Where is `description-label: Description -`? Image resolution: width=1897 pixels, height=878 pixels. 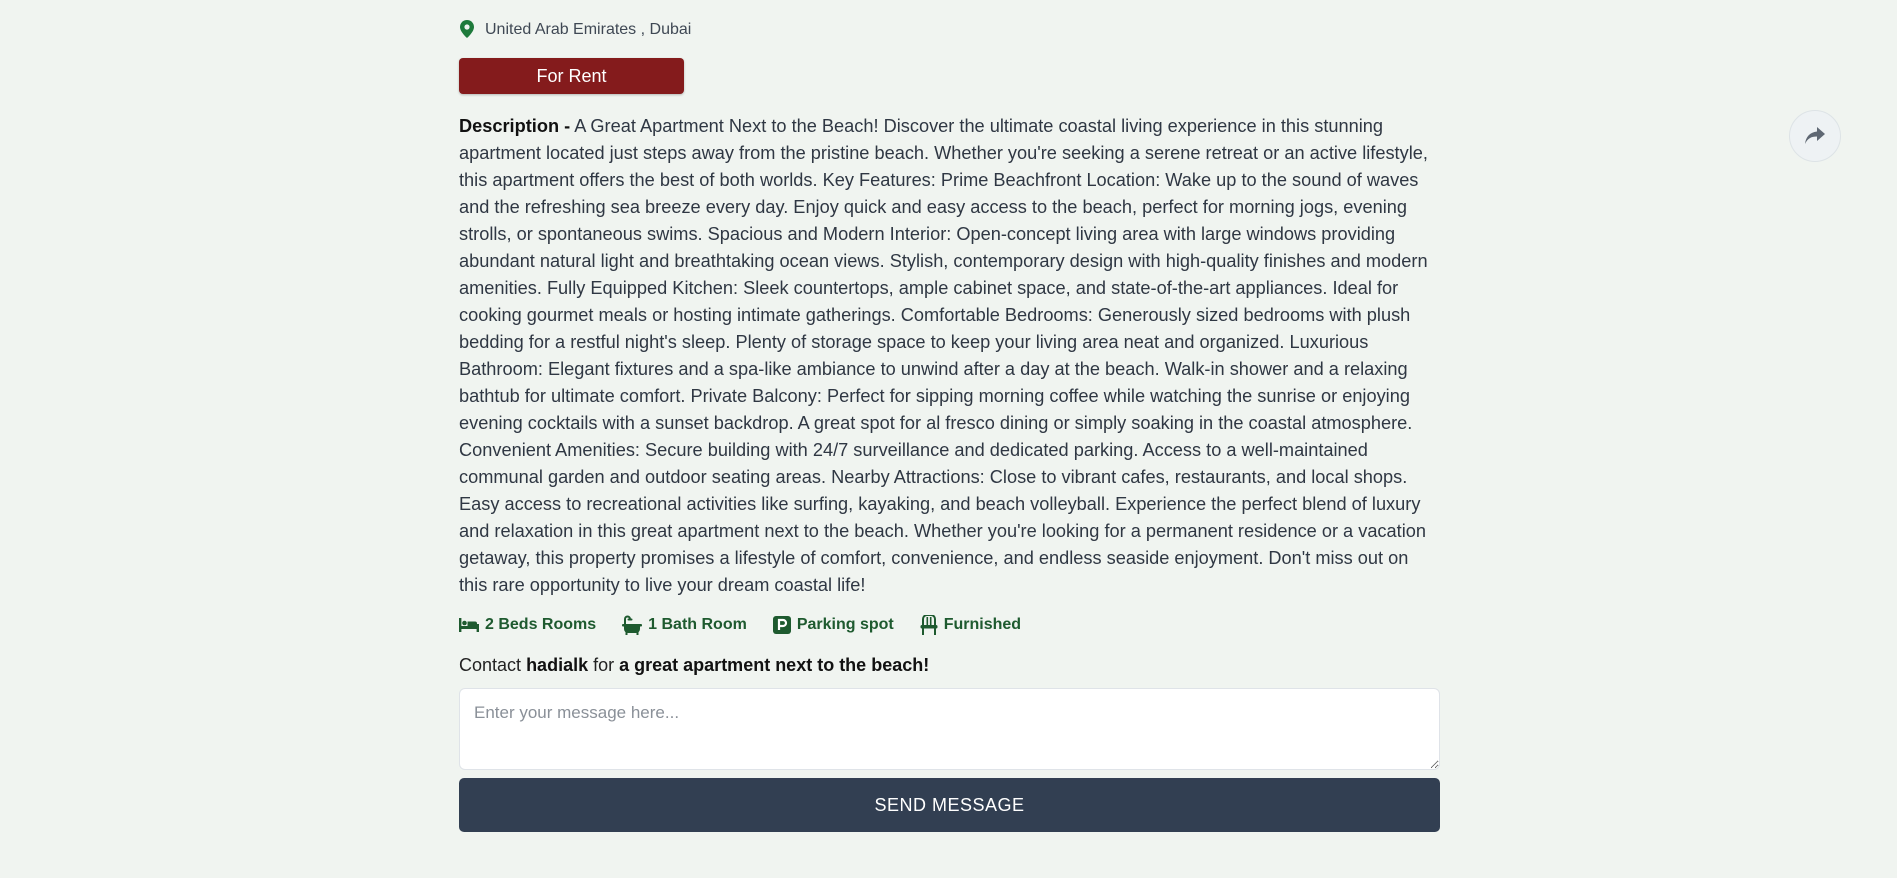 description-label: Description - is located at coordinates (515, 126).